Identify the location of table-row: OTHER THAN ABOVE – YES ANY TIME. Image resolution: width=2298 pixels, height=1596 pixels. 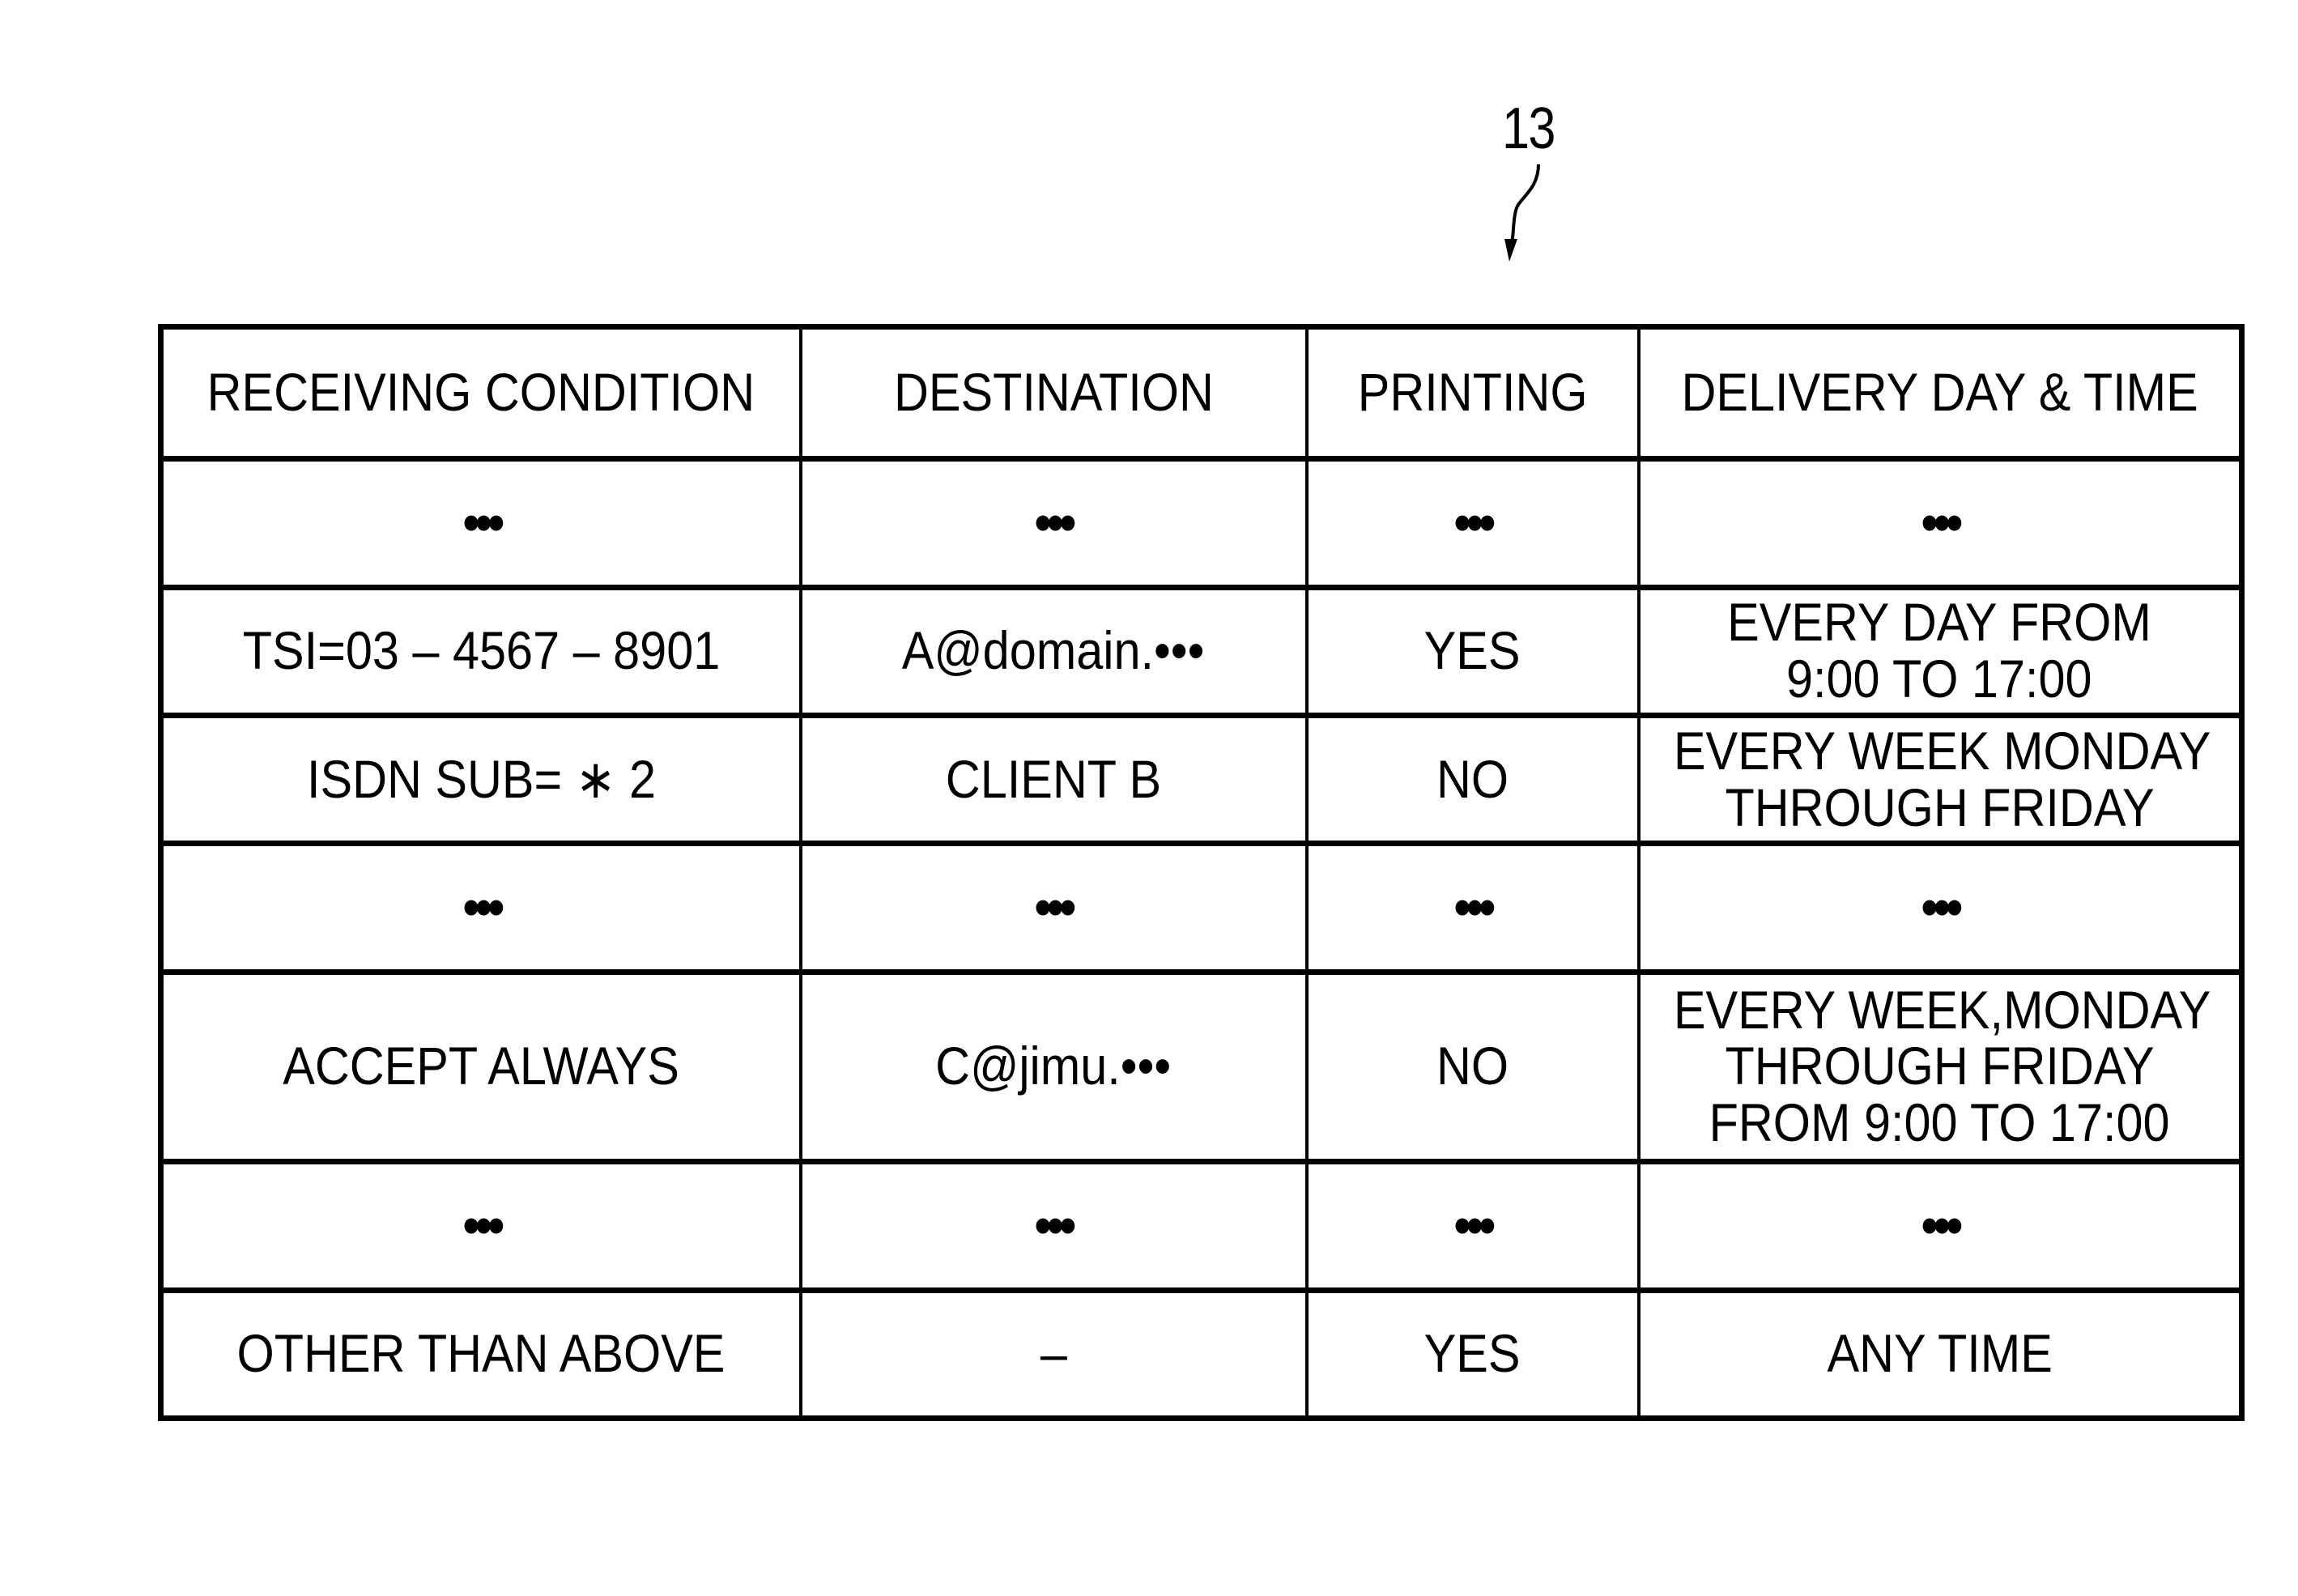
(1201, 1354).